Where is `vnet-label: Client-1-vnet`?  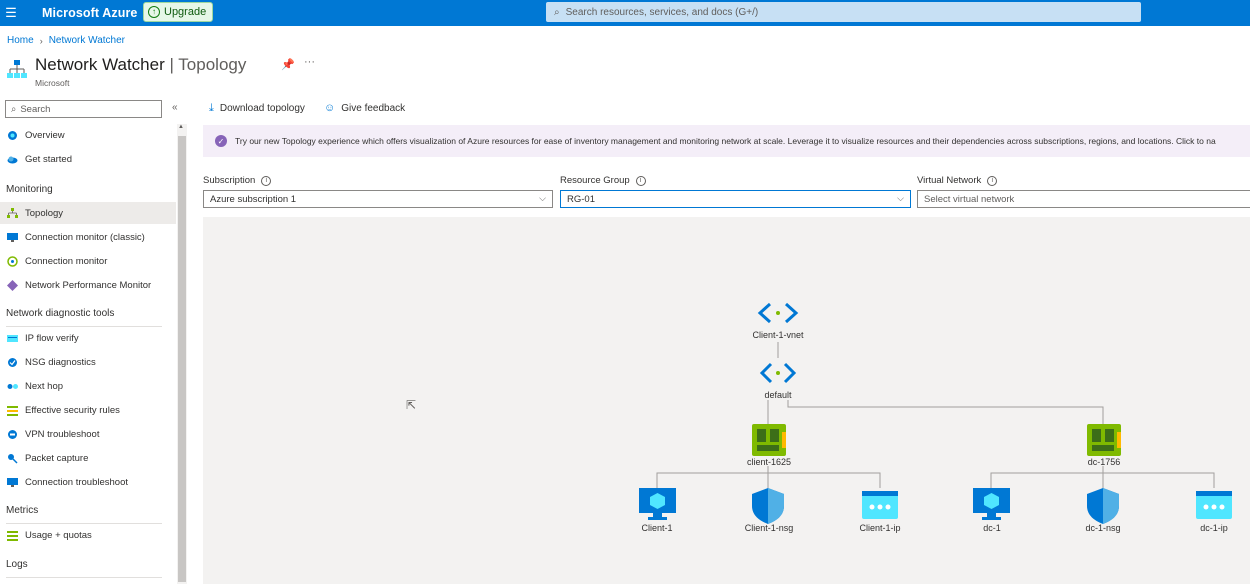 vnet-label: Client-1-vnet is located at coordinates (778, 335).